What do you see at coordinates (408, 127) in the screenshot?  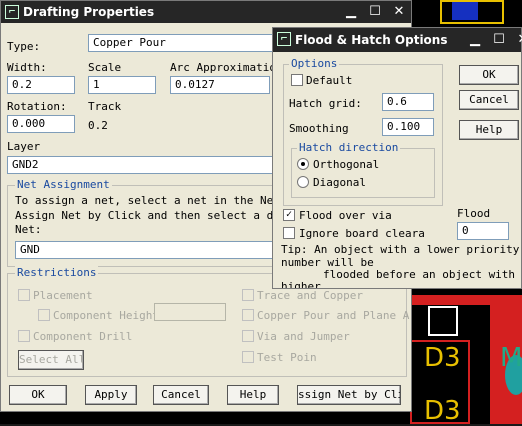 I see `smoothing-input: 0.100` at bounding box center [408, 127].